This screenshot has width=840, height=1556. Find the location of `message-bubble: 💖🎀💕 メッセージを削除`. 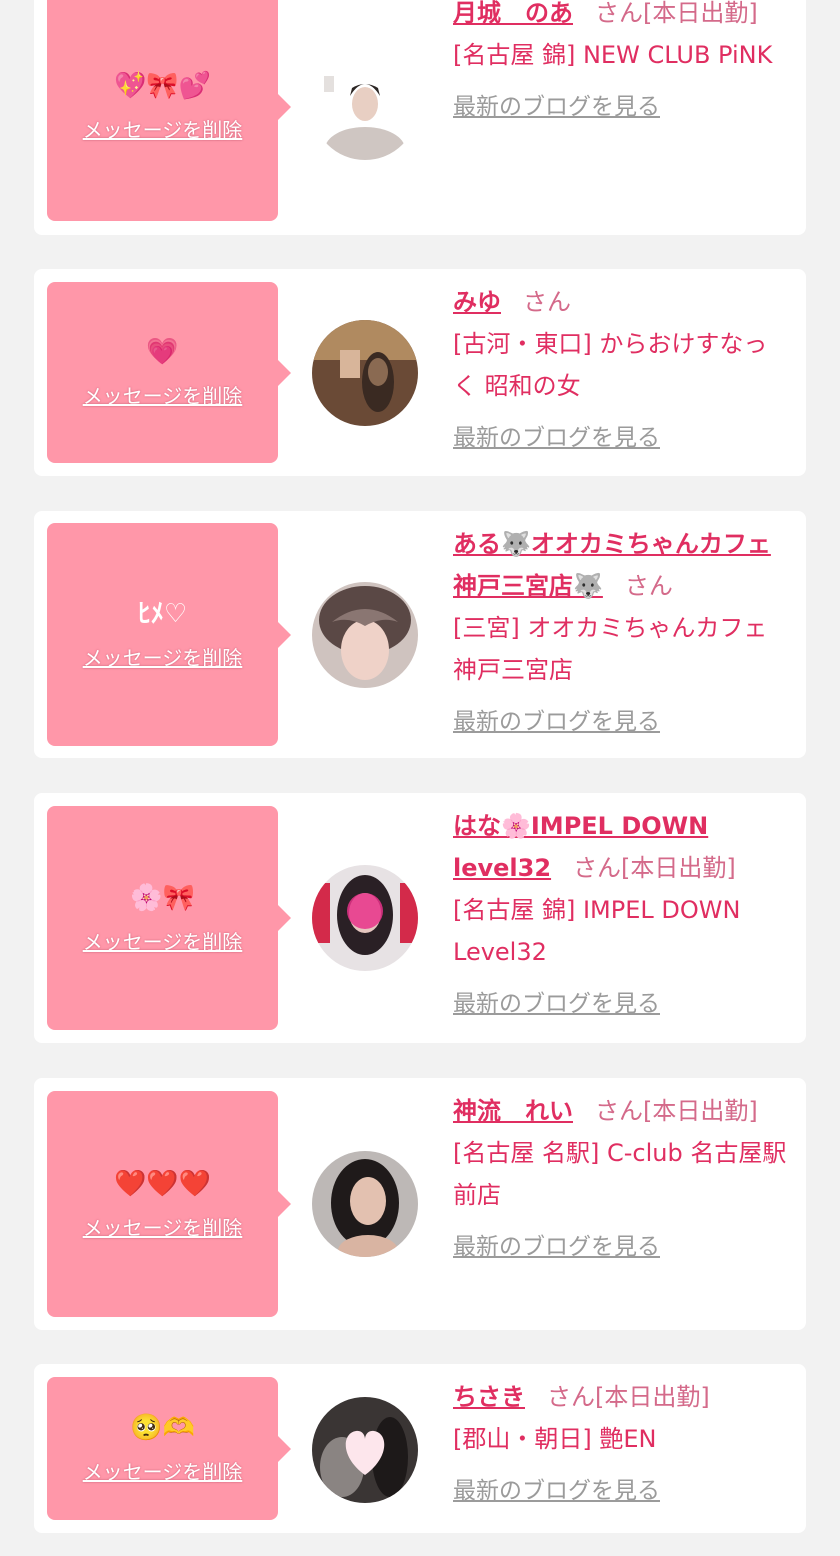

message-bubble: 💖🎀💕 メッセージを削除 is located at coordinates (169, 110).